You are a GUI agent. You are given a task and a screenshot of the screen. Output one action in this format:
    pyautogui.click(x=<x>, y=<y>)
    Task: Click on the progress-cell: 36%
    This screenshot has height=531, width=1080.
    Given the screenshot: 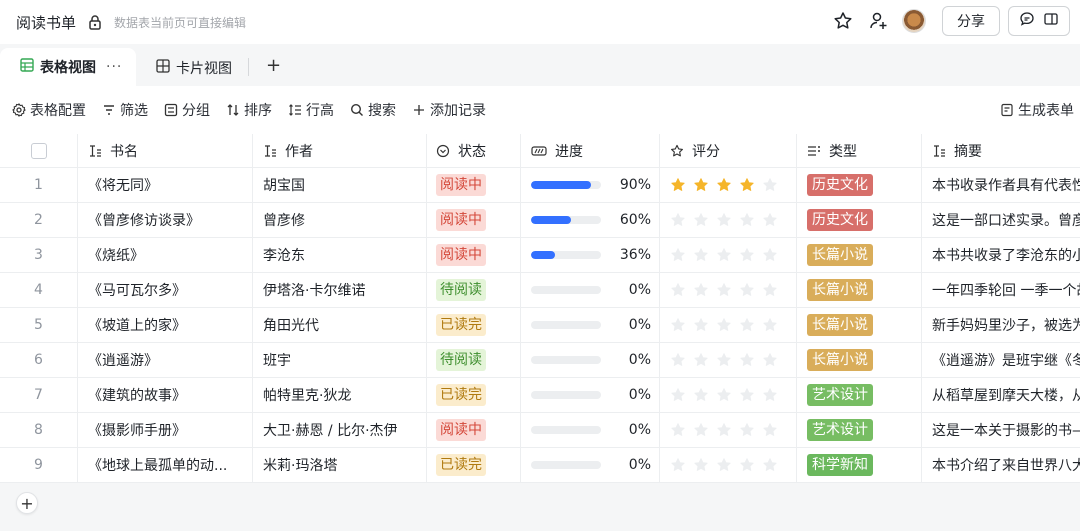 What is the action you would take?
    pyautogui.click(x=590, y=255)
    